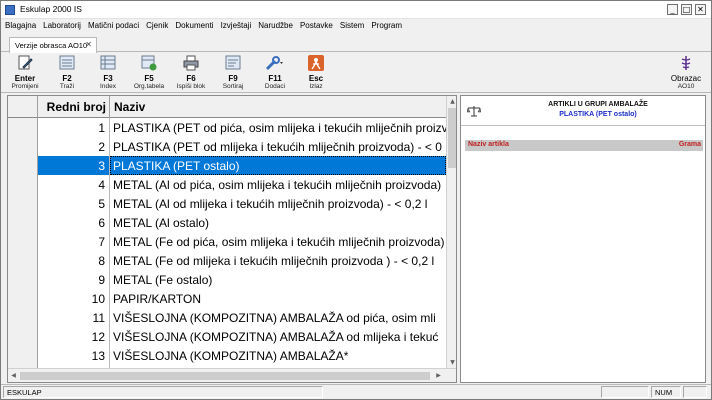 This screenshot has width=712, height=400. Describe the element at coordinates (193, 24) in the screenshot. I see `menu-dokumenti: Dokumenti` at that location.